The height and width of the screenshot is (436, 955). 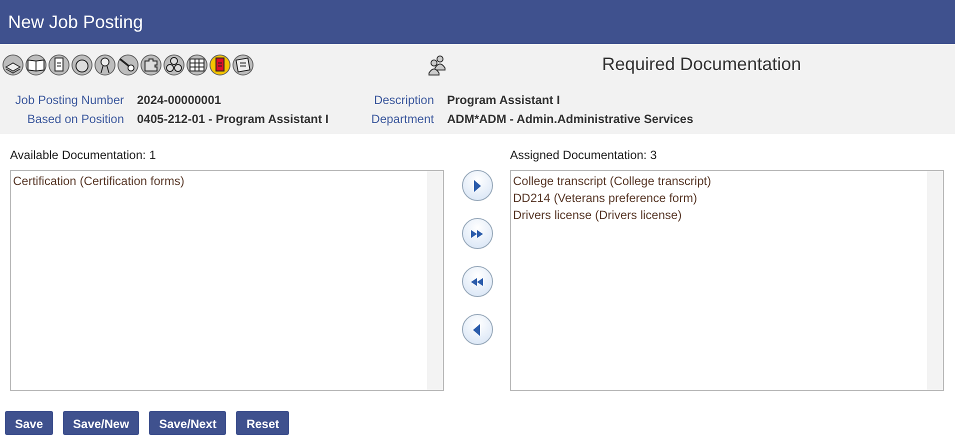 What do you see at coordinates (403, 100) in the screenshot?
I see `field-label: Description` at bounding box center [403, 100].